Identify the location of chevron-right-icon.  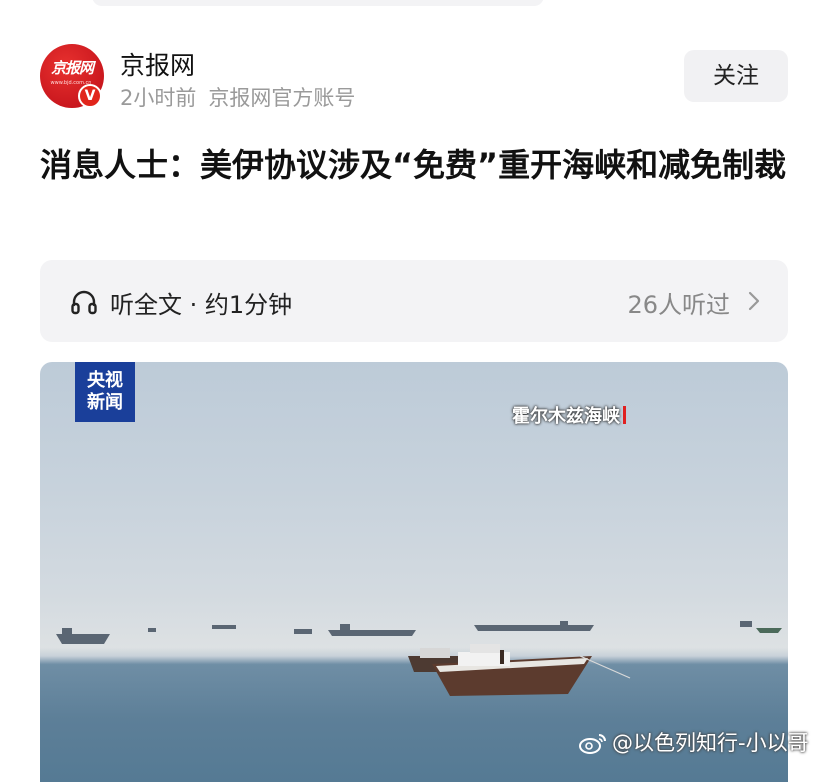
(754, 301).